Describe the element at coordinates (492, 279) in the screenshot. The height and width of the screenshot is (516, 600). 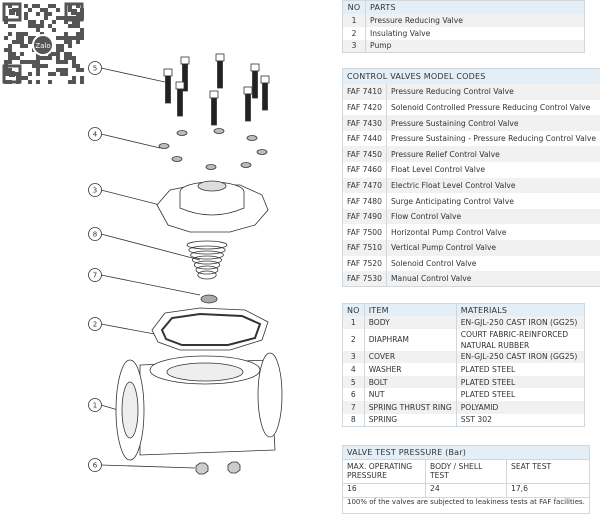
I see `model-description: Manual Control Valve` at that location.